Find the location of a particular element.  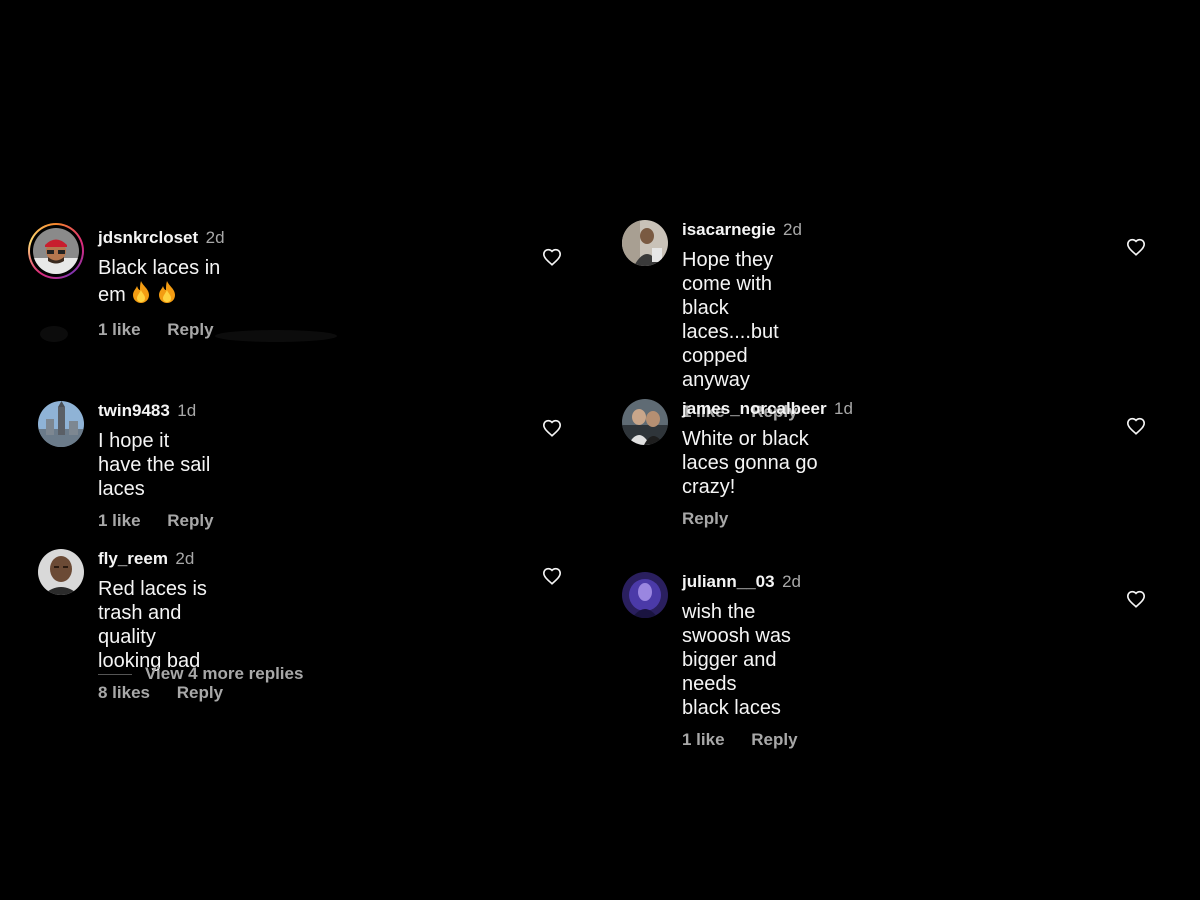

view-more-replies-button: View 4 more replies is located at coordinates (200, 674).